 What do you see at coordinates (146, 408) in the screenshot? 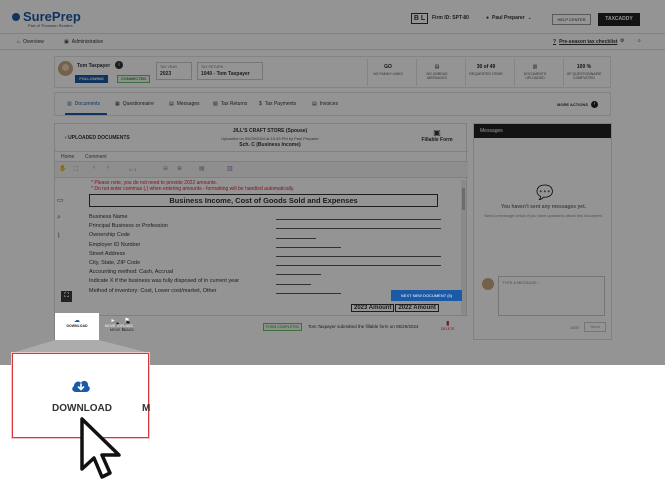
I see `zoom-next-label: M` at bounding box center [146, 408].